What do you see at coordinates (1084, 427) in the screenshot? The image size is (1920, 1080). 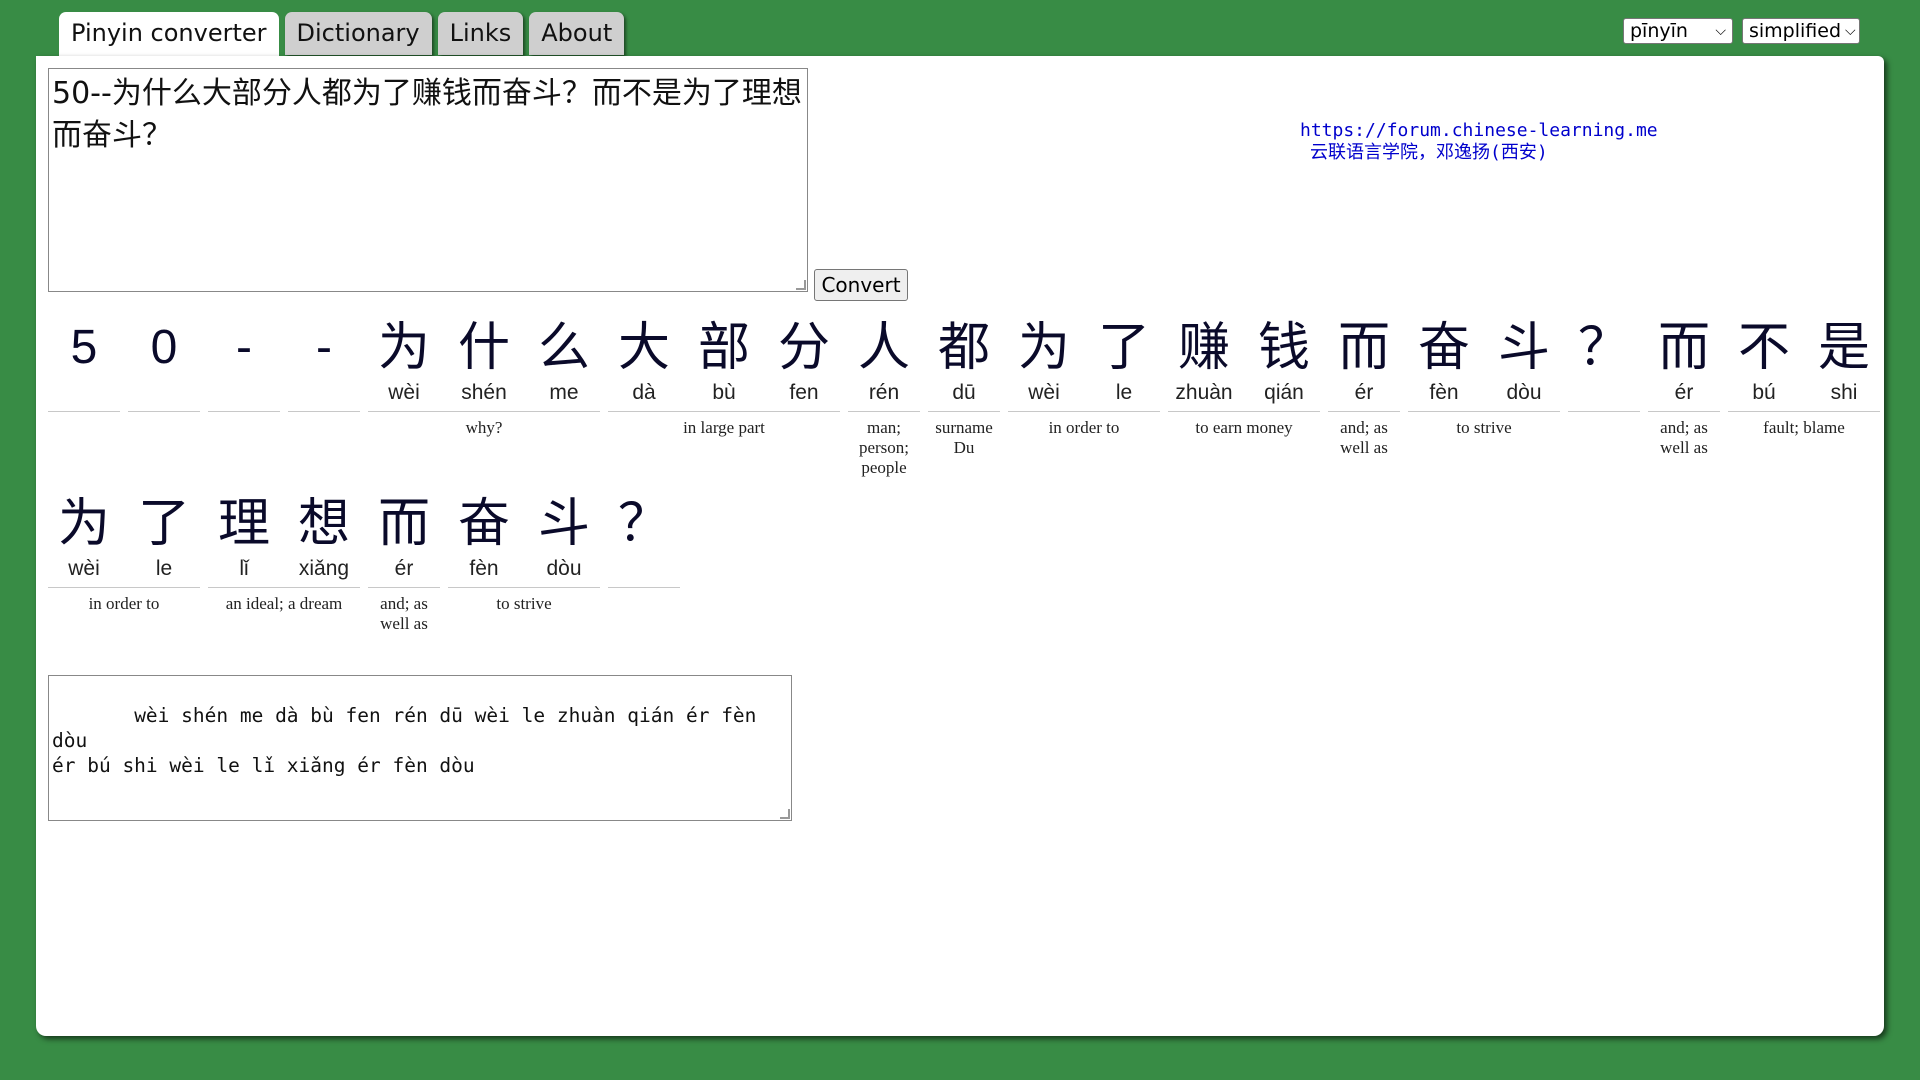 I see `definition-text: in order to` at bounding box center [1084, 427].